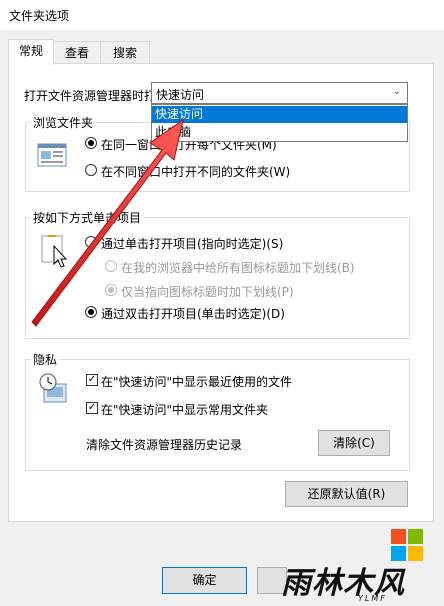  I want to click on chevron-down-icon: ⌄, so click(396, 91).